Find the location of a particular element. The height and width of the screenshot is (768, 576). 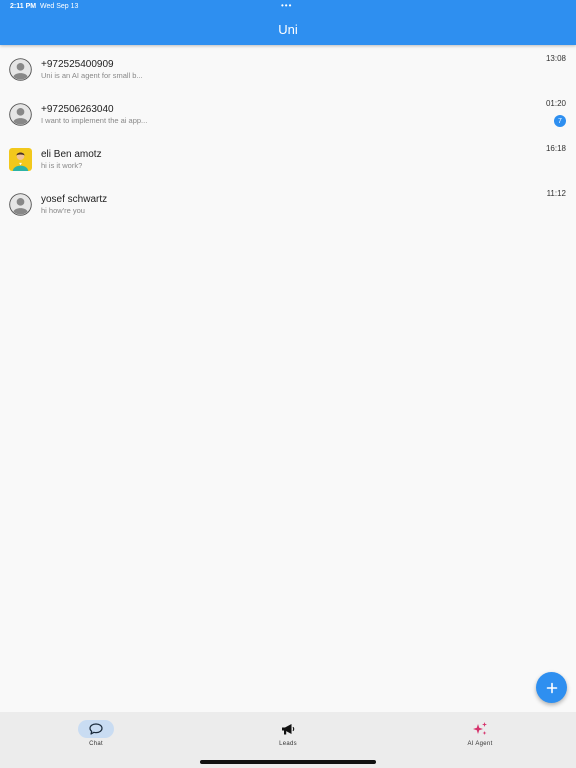

chat-timestamp: 01:20 is located at coordinates (555, 103).